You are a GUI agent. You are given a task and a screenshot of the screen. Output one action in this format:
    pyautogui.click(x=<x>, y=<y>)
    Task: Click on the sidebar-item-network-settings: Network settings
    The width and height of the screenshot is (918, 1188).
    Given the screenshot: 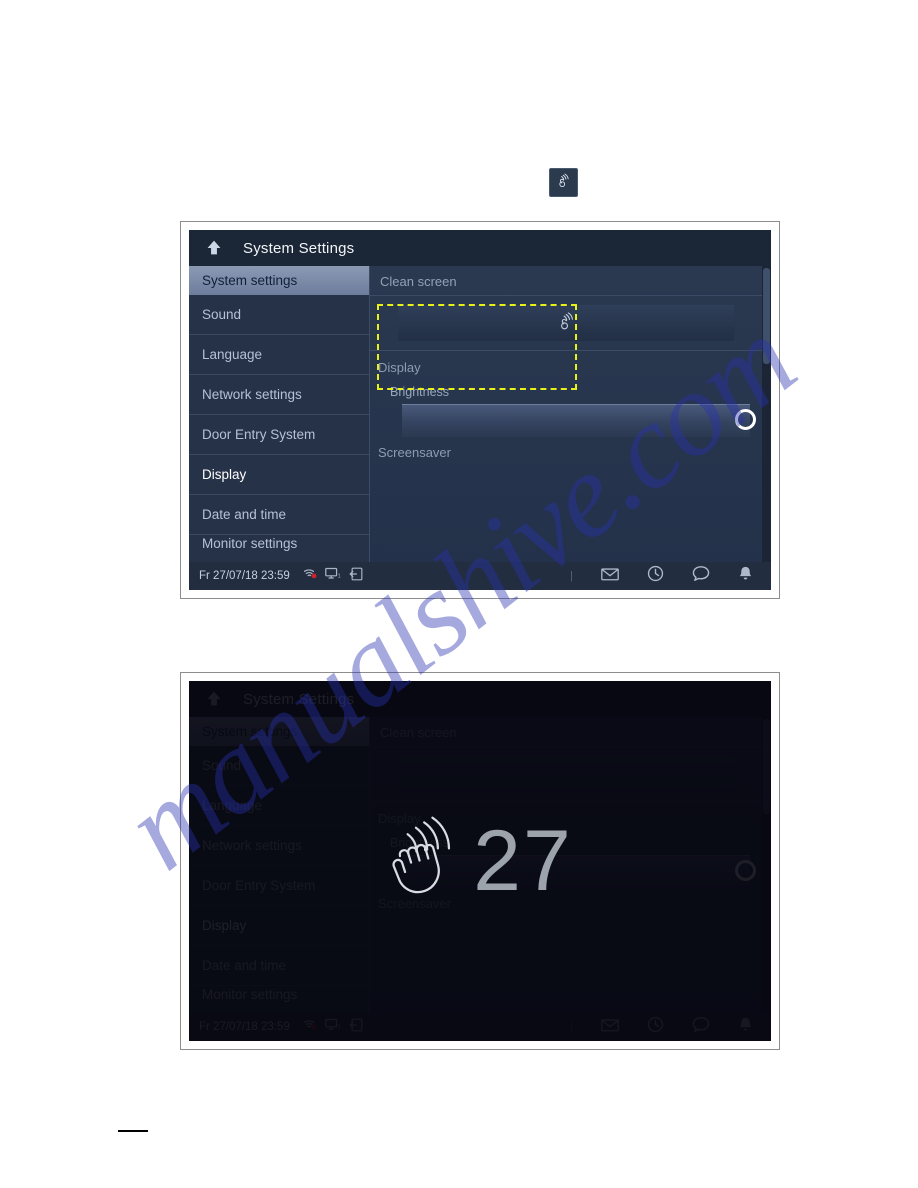 What is the action you would take?
    pyautogui.click(x=279, y=395)
    